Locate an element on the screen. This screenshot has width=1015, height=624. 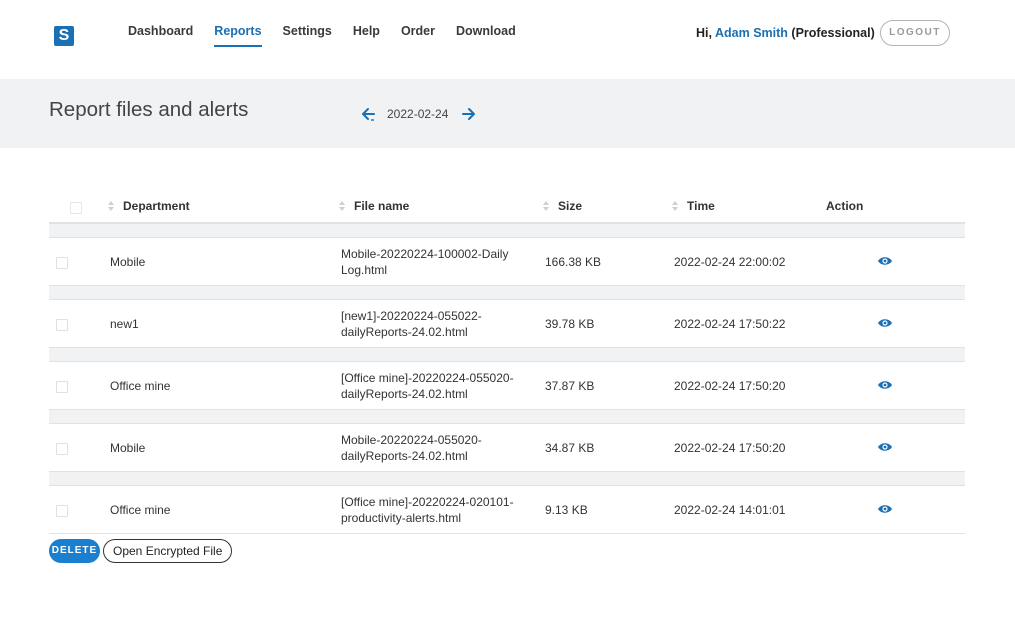
date-navigator: 2022-02-24 is located at coordinates (419, 114).